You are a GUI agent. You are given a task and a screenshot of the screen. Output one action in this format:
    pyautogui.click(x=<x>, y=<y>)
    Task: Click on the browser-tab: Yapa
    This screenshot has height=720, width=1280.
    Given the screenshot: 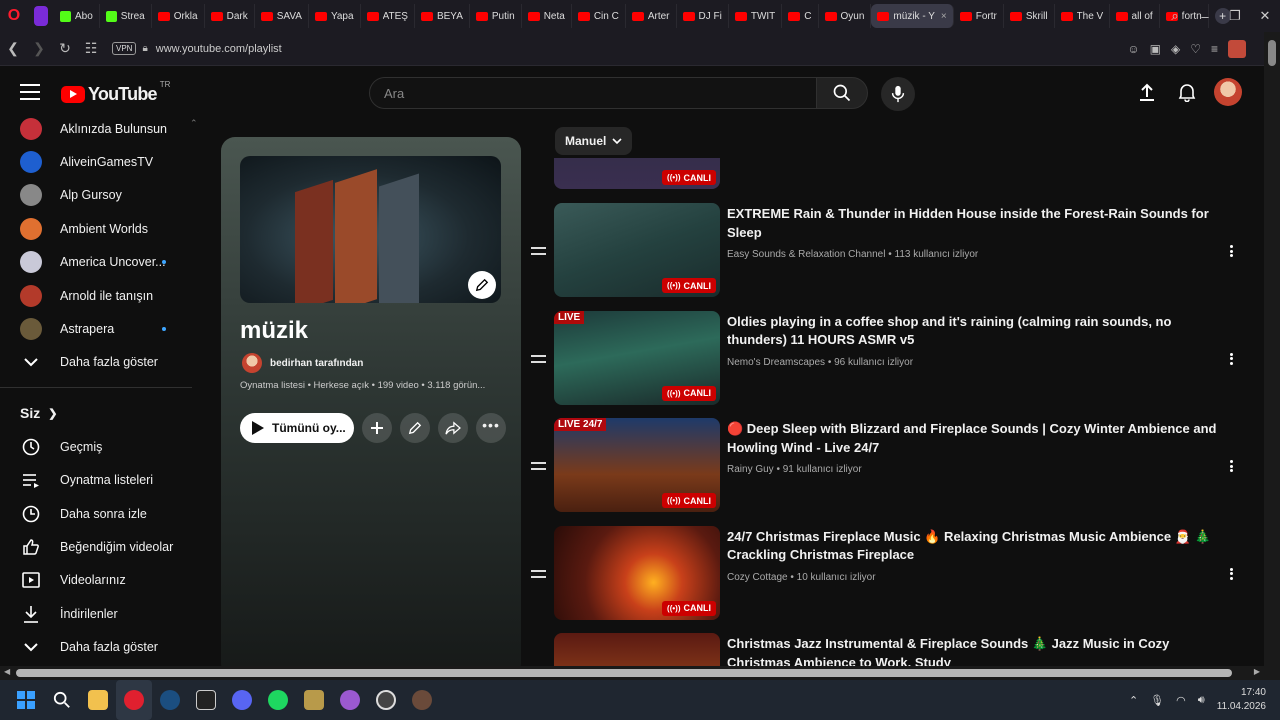 What is the action you would take?
    pyautogui.click(x=335, y=16)
    